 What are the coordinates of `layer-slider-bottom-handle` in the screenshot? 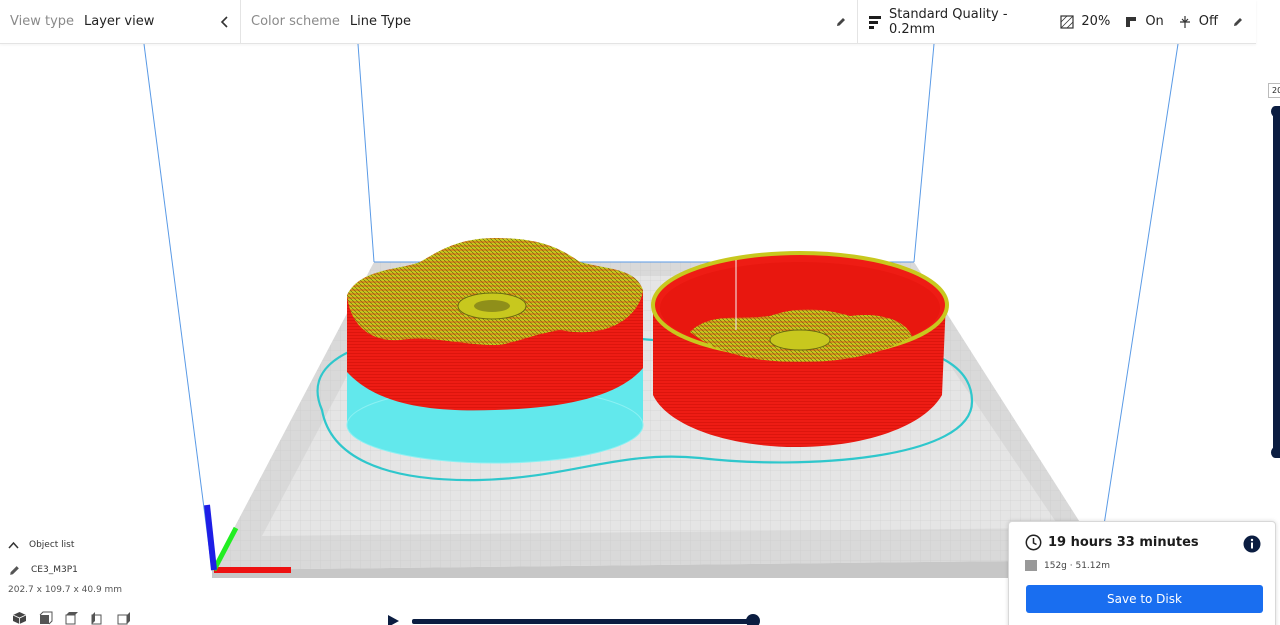 It's located at (1275, 452).